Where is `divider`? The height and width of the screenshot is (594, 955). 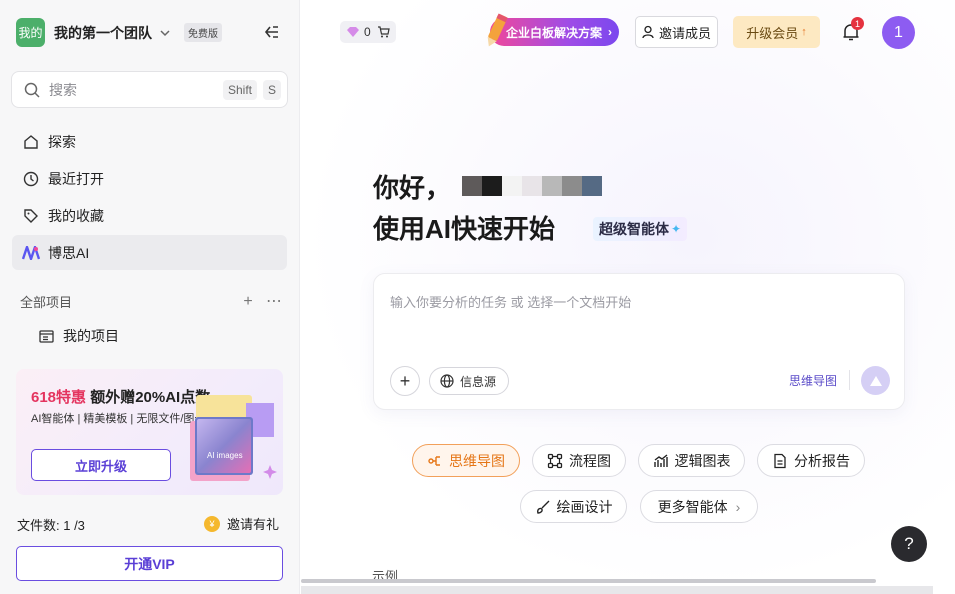
divider is located at coordinates (849, 380).